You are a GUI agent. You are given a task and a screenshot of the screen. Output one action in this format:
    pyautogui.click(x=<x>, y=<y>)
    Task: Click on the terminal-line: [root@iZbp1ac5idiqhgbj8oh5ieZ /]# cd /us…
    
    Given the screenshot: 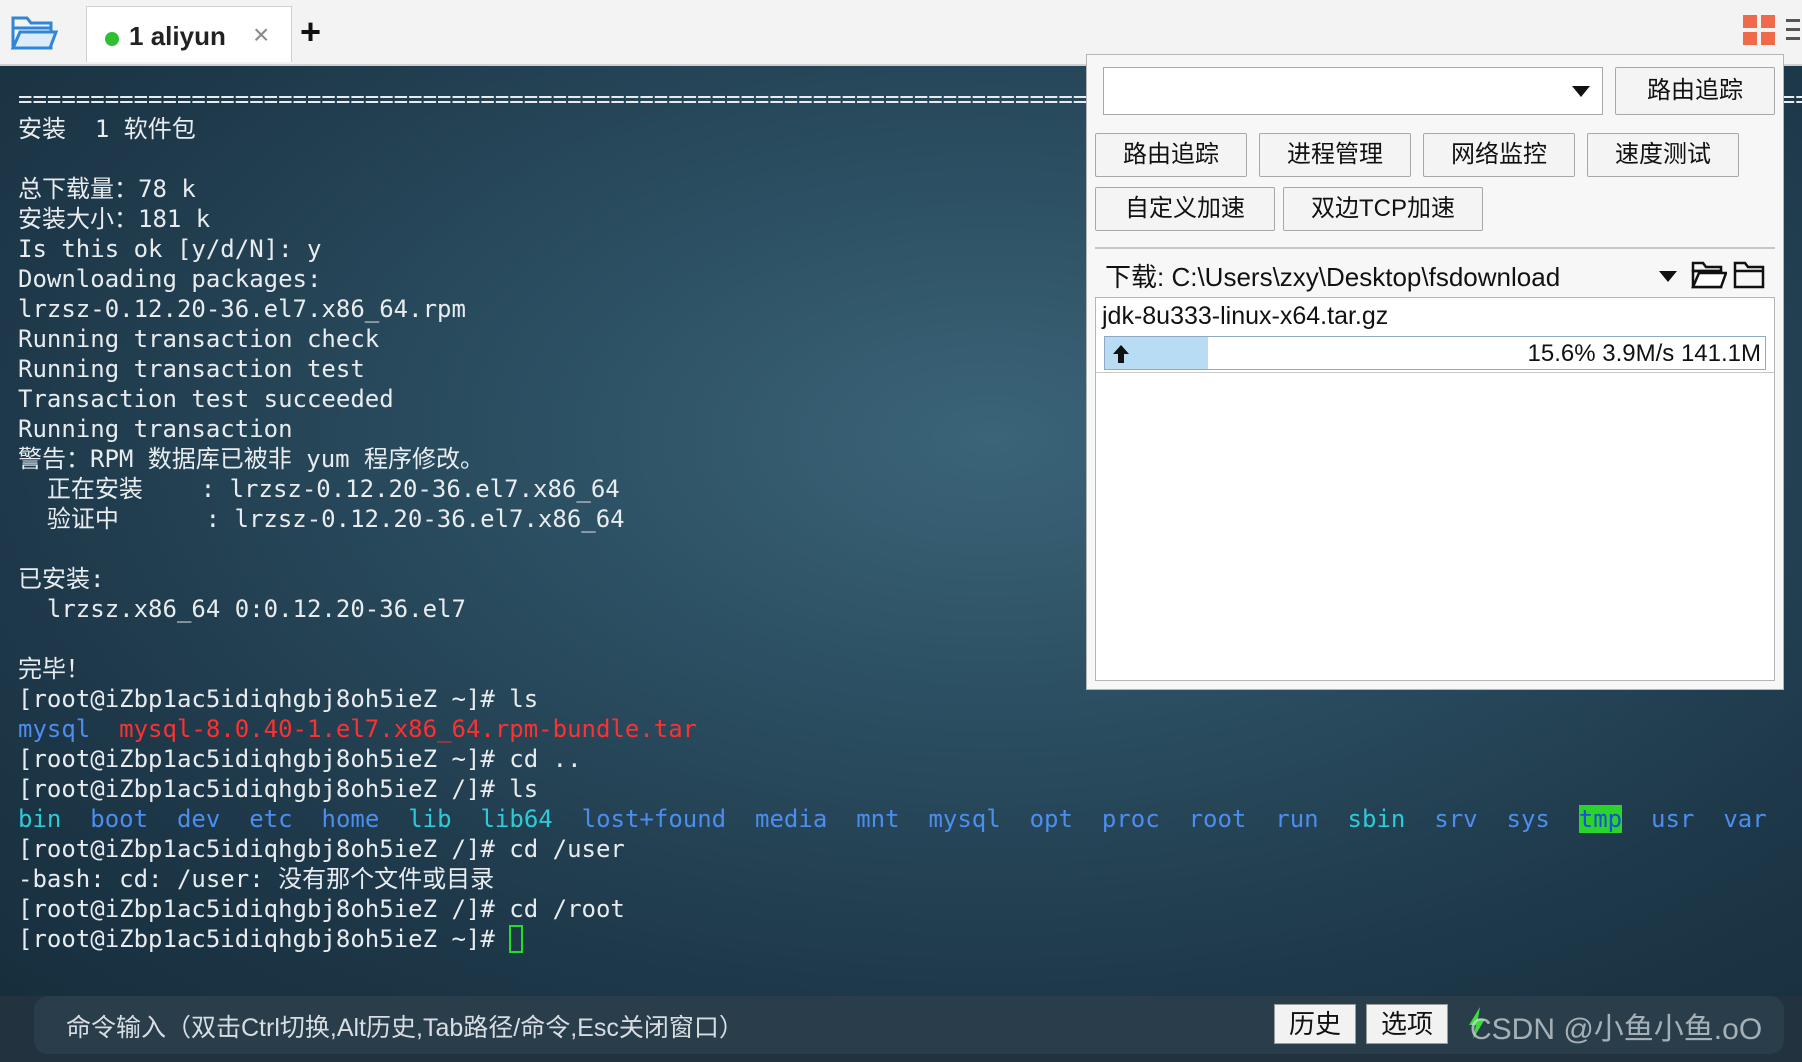 What is the action you would take?
    pyautogui.click(x=910, y=849)
    